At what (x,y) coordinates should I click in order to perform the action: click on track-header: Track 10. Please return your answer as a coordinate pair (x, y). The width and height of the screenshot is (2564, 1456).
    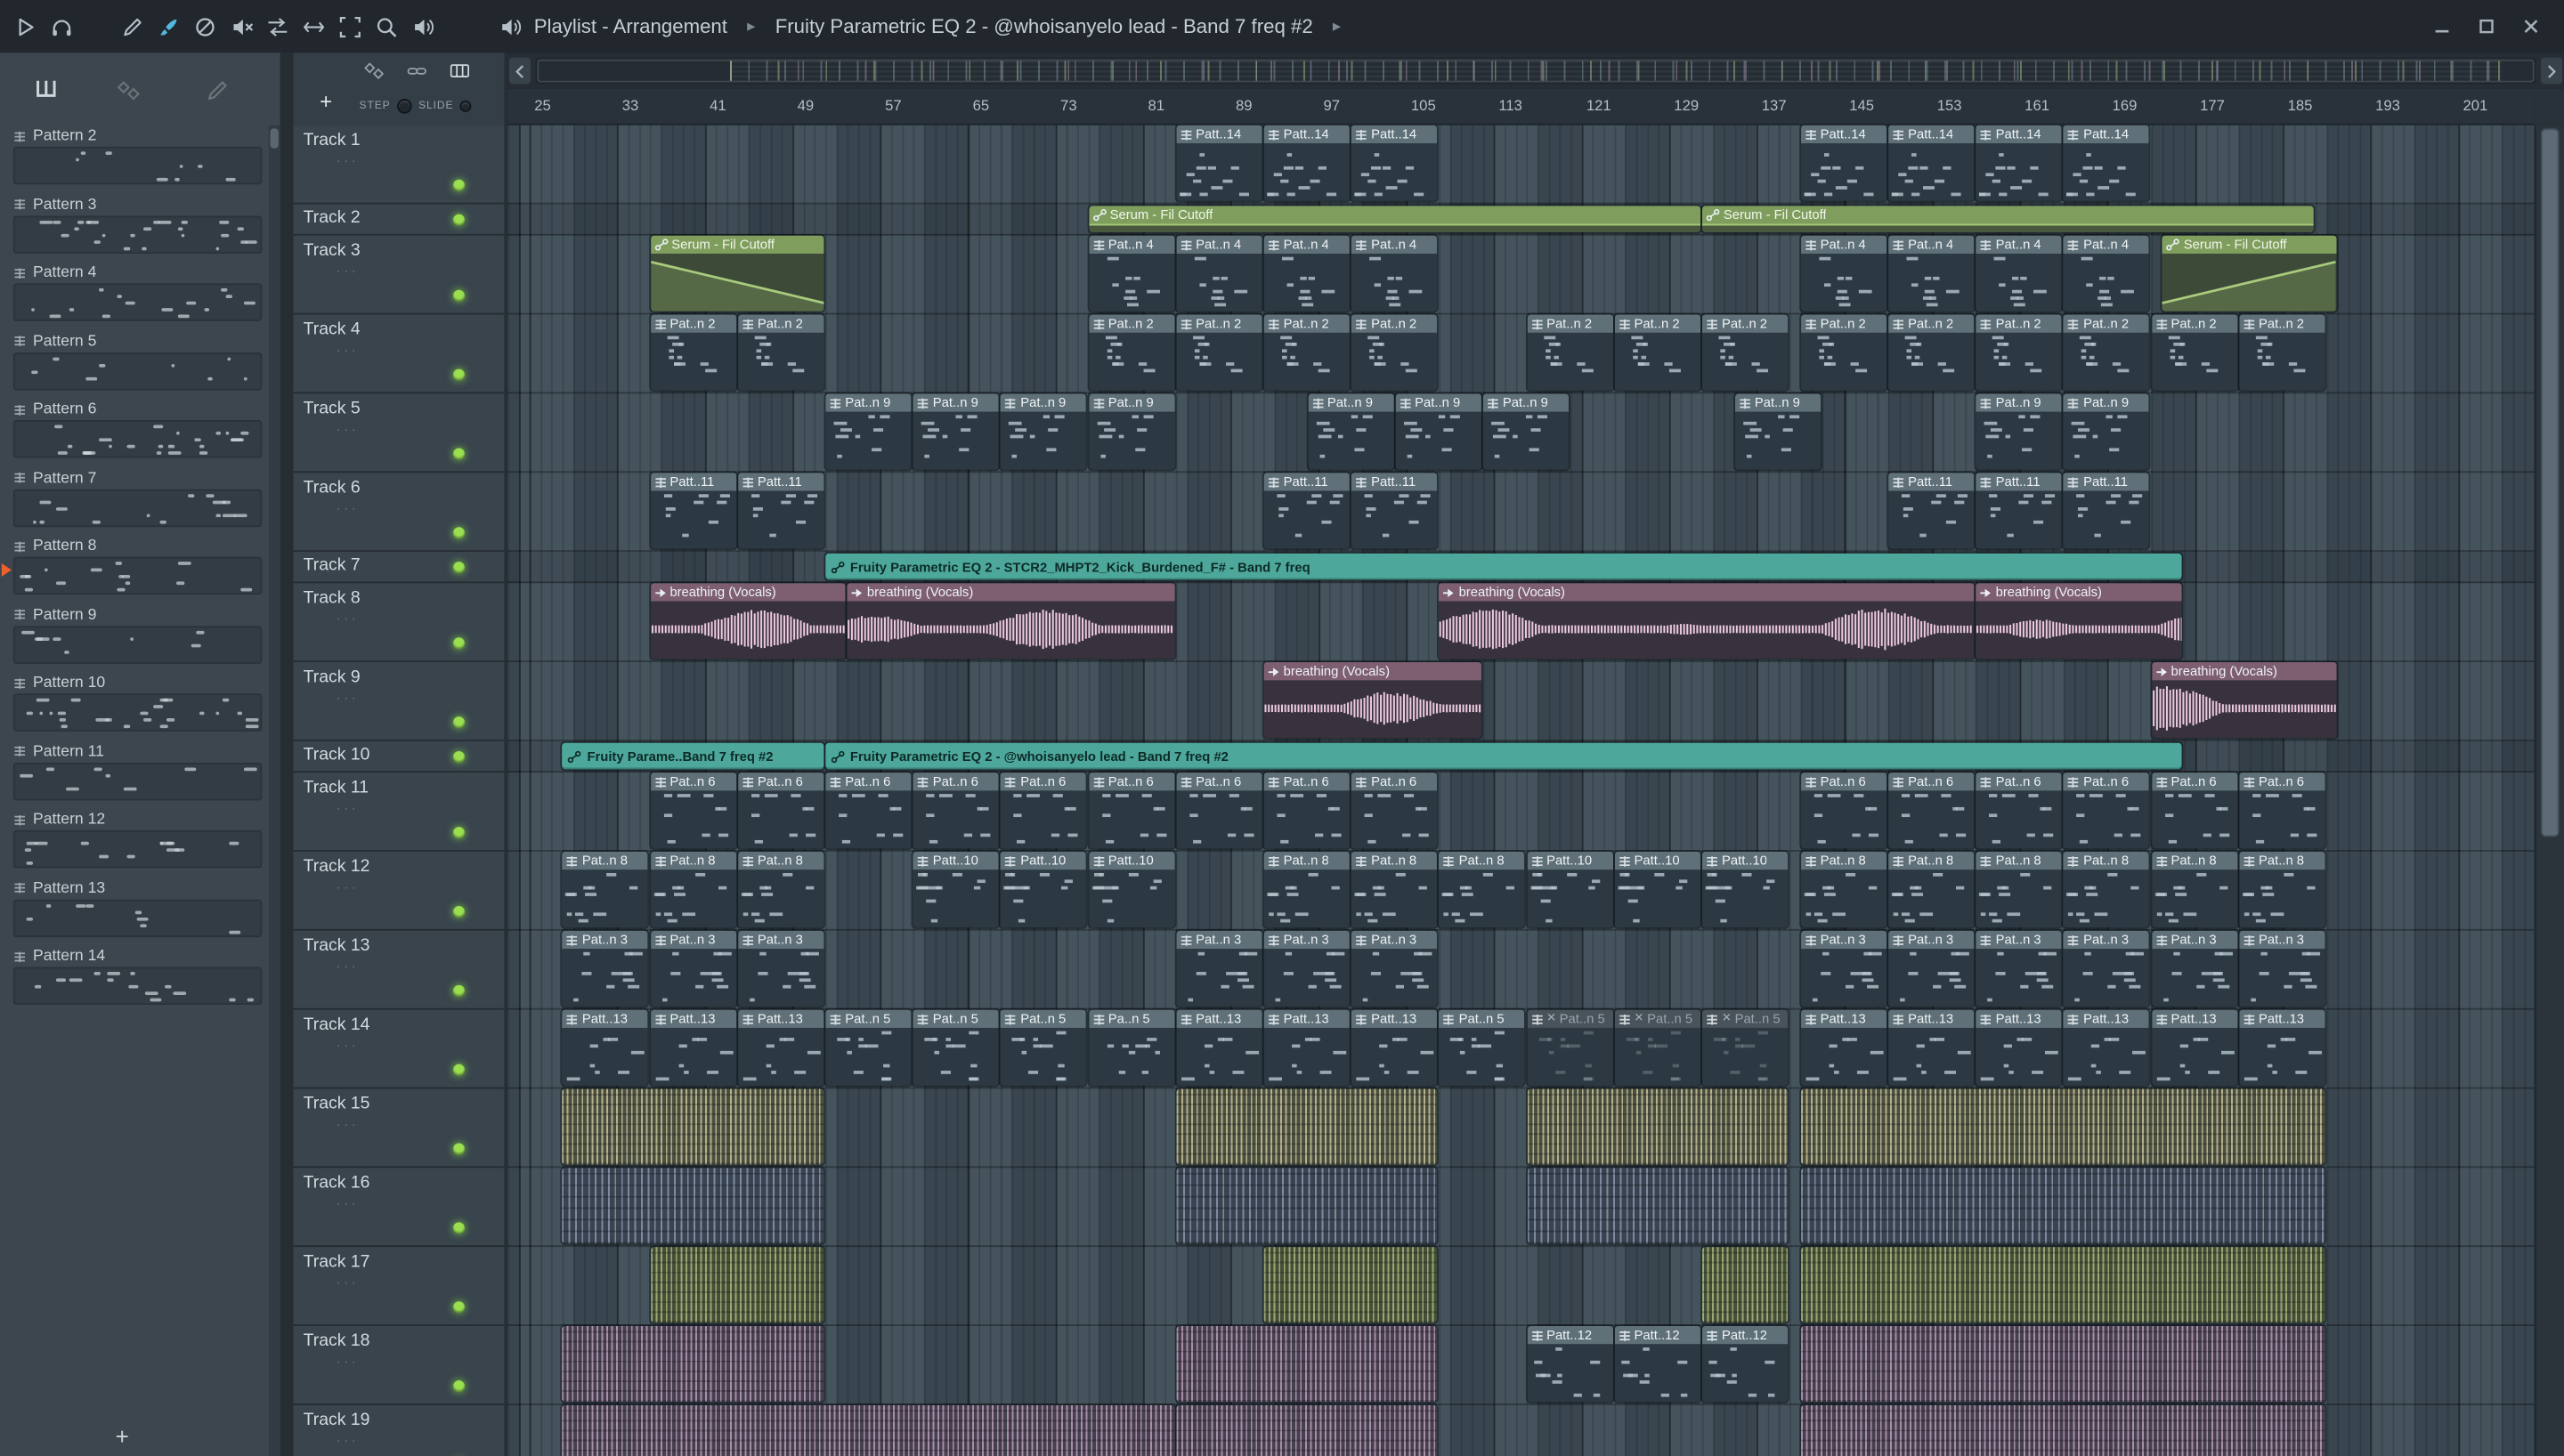
    Looking at the image, I should click on (399, 757).